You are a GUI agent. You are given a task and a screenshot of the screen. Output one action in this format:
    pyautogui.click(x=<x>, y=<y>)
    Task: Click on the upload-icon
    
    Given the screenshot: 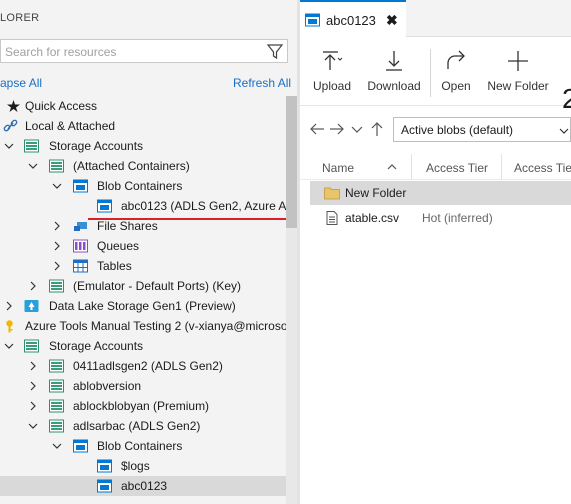 What is the action you would take?
    pyautogui.click(x=333, y=60)
    